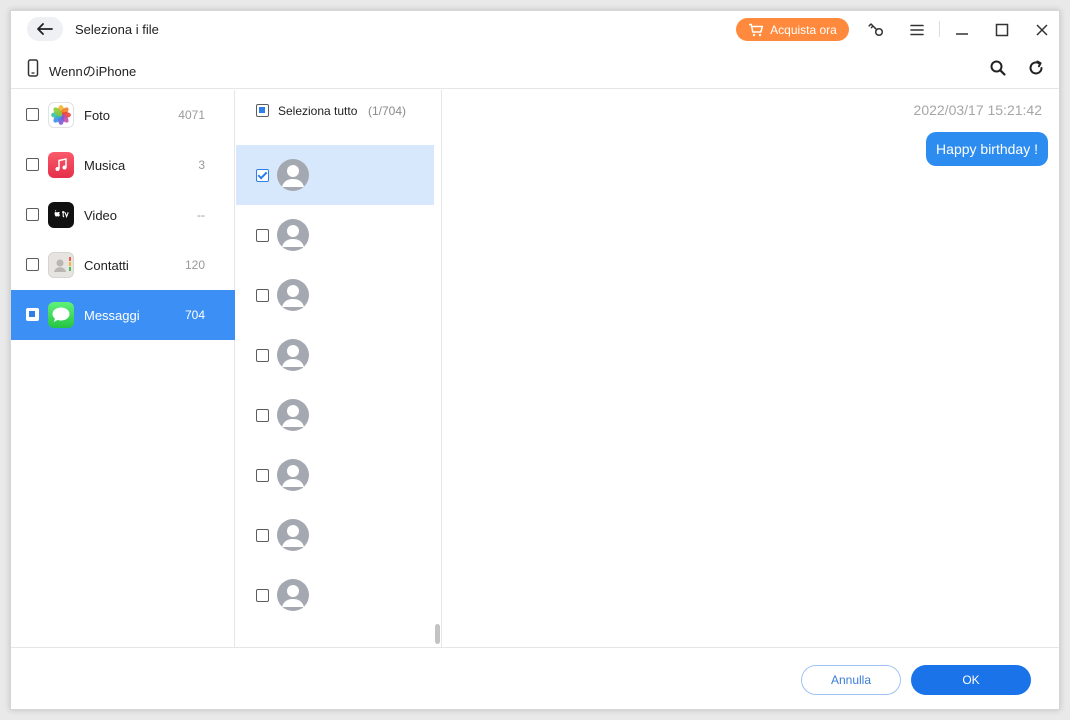  Describe the element at coordinates (93, 71) in the screenshot. I see `device-name: WennのiPhone` at that location.